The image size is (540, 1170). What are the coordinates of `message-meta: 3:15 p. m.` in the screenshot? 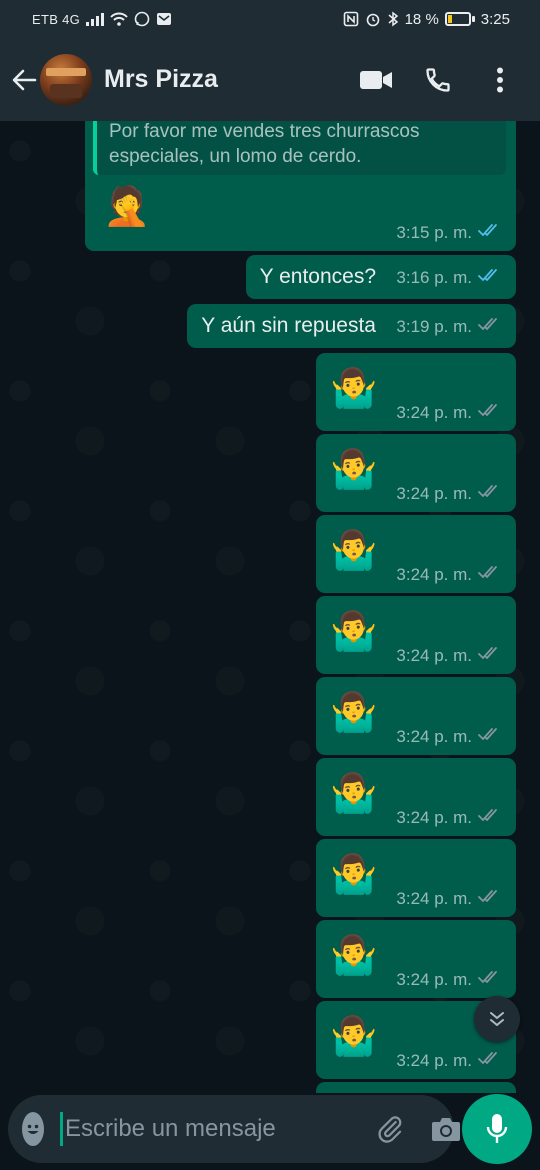 It's located at (450, 232).